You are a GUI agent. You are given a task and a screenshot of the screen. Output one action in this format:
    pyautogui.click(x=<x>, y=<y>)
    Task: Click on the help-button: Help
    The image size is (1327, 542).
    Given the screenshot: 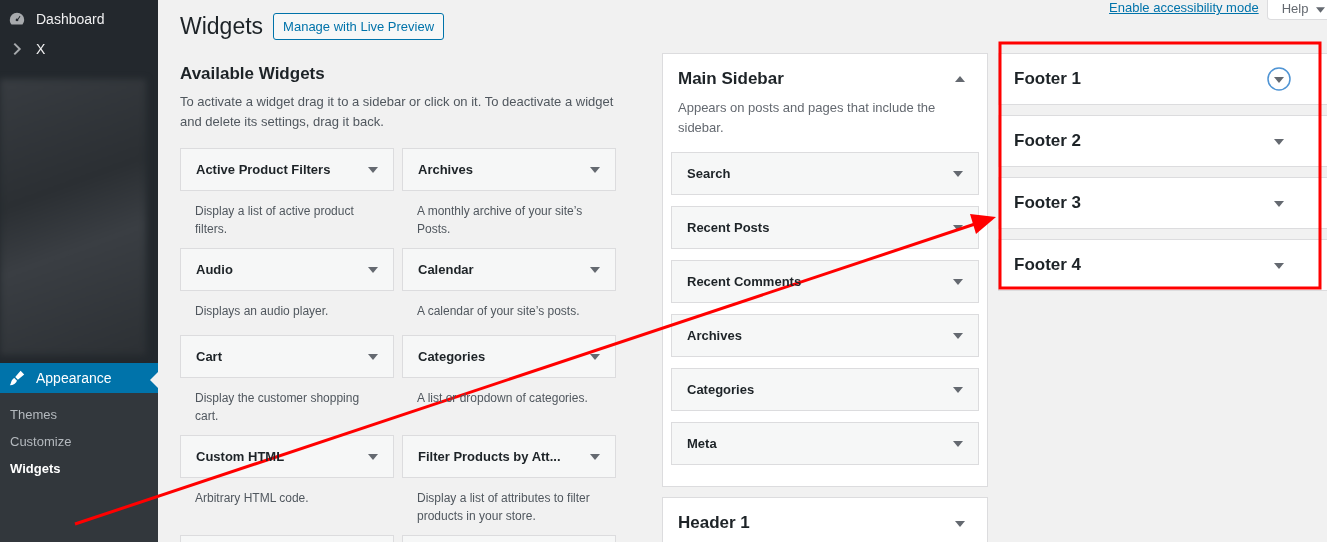 What is the action you would take?
    pyautogui.click(x=1296, y=10)
    